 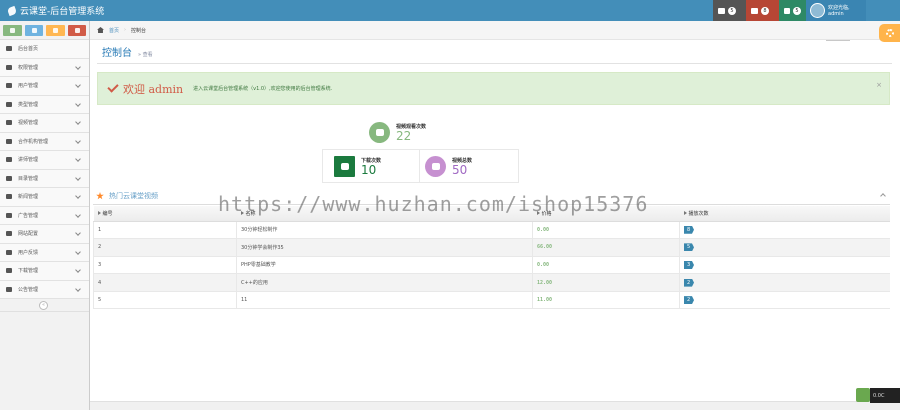 What do you see at coordinates (44, 289) in the screenshot?
I see `sidebar-item: 公告管理` at bounding box center [44, 289].